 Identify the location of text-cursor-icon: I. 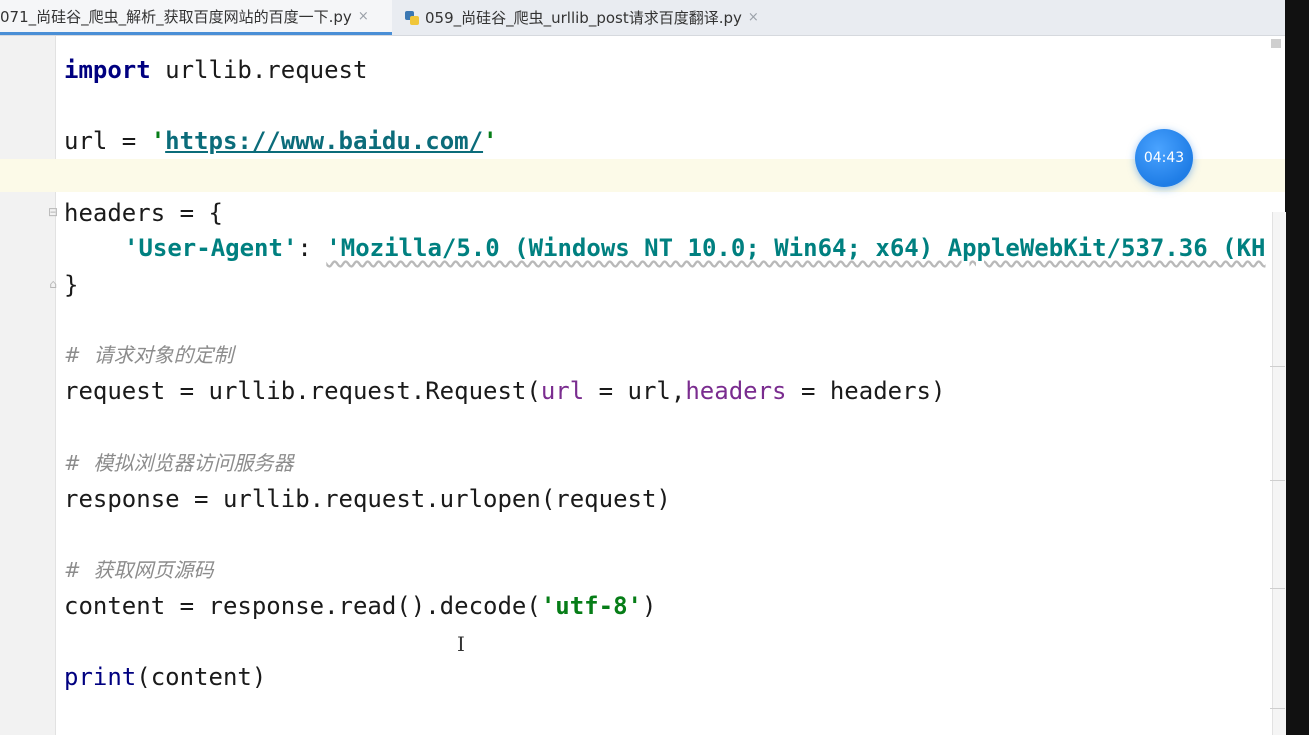
(461, 644).